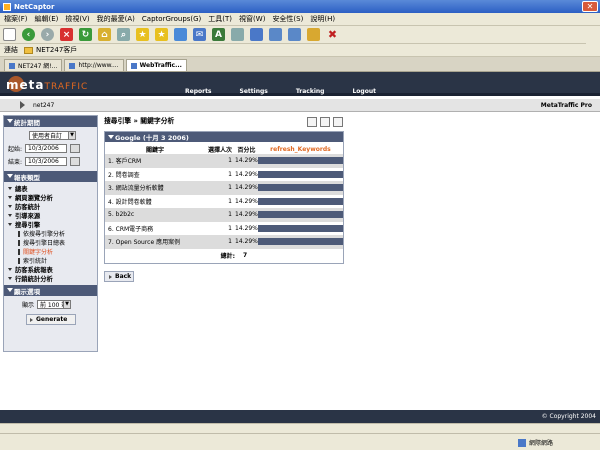 The height and width of the screenshot is (450, 600). What do you see at coordinates (22, 105) in the screenshot?
I see `account-arrow-icon` at bounding box center [22, 105].